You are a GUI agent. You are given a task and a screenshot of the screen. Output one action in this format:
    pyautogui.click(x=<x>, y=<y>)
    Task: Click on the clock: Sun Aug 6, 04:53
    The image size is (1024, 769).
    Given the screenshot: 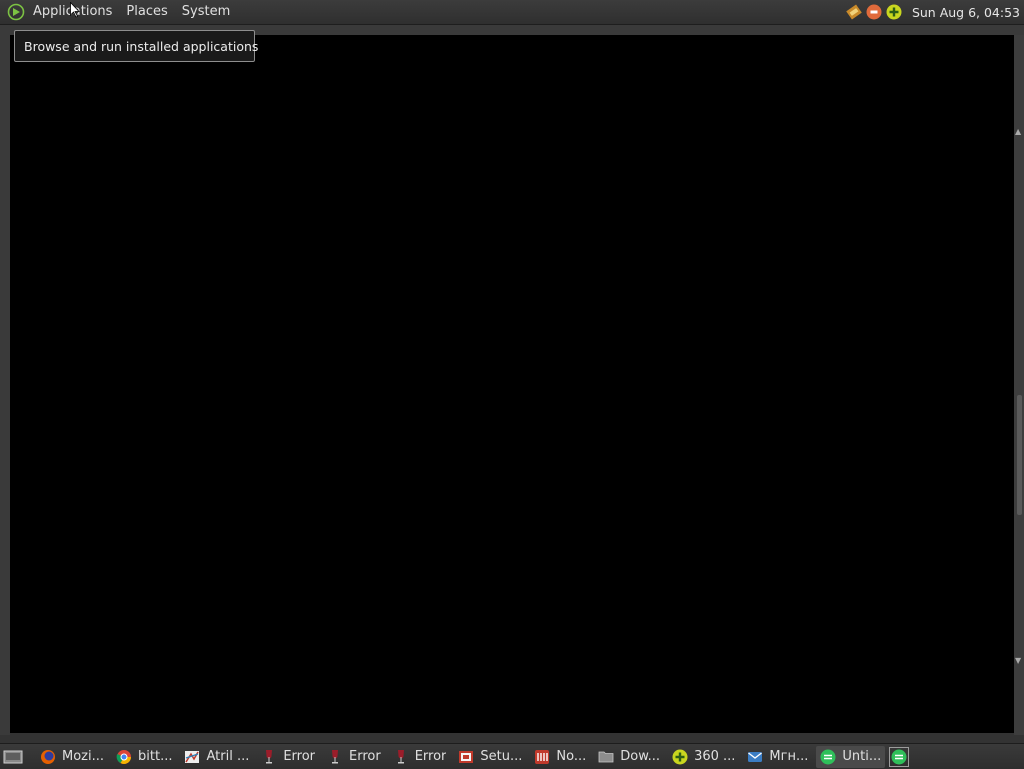 What is the action you would take?
    pyautogui.click(x=966, y=12)
    